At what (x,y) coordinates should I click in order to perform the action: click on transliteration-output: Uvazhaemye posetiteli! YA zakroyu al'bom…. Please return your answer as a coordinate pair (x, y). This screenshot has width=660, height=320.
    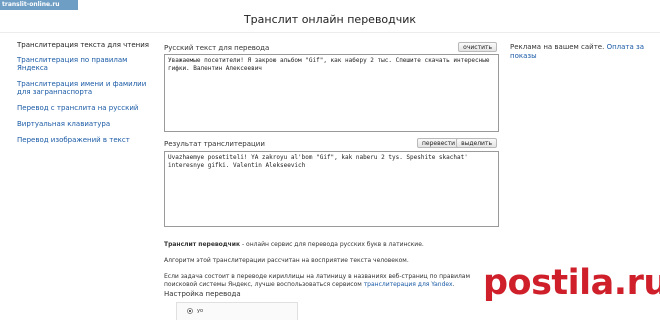
    Looking at the image, I should click on (331, 189).